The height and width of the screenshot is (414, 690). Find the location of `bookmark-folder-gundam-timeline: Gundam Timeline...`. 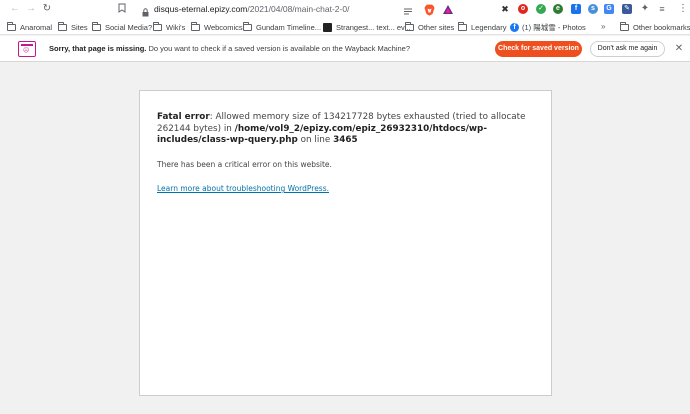

bookmark-folder-gundam-timeline: Gundam Timeline... is located at coordinates (282, 27).